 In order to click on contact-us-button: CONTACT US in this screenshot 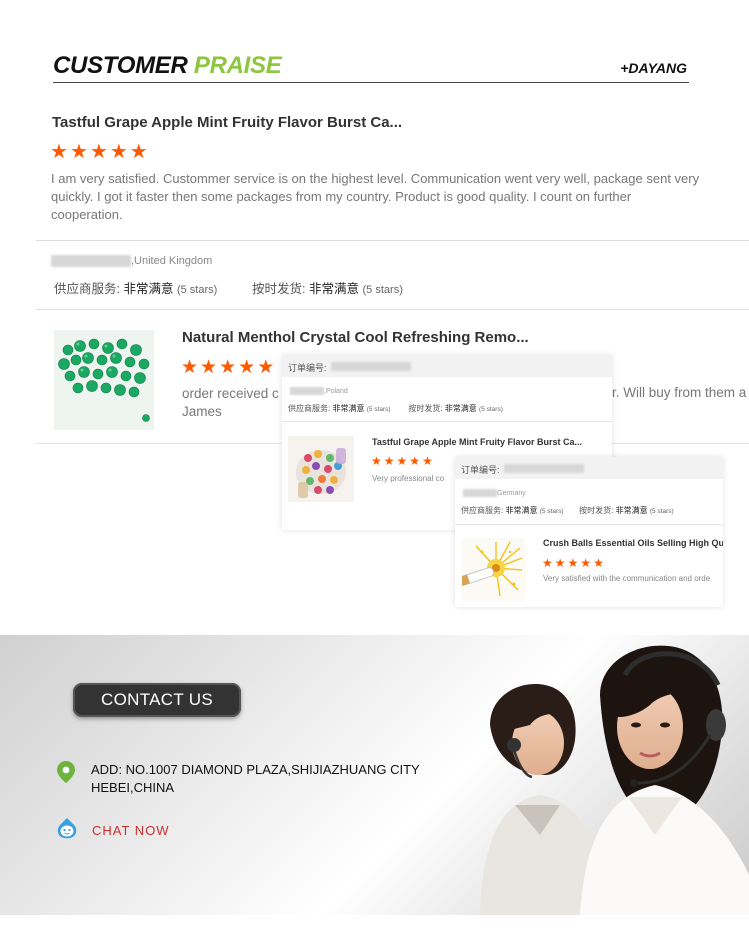, I will do `click(157, 700)`.